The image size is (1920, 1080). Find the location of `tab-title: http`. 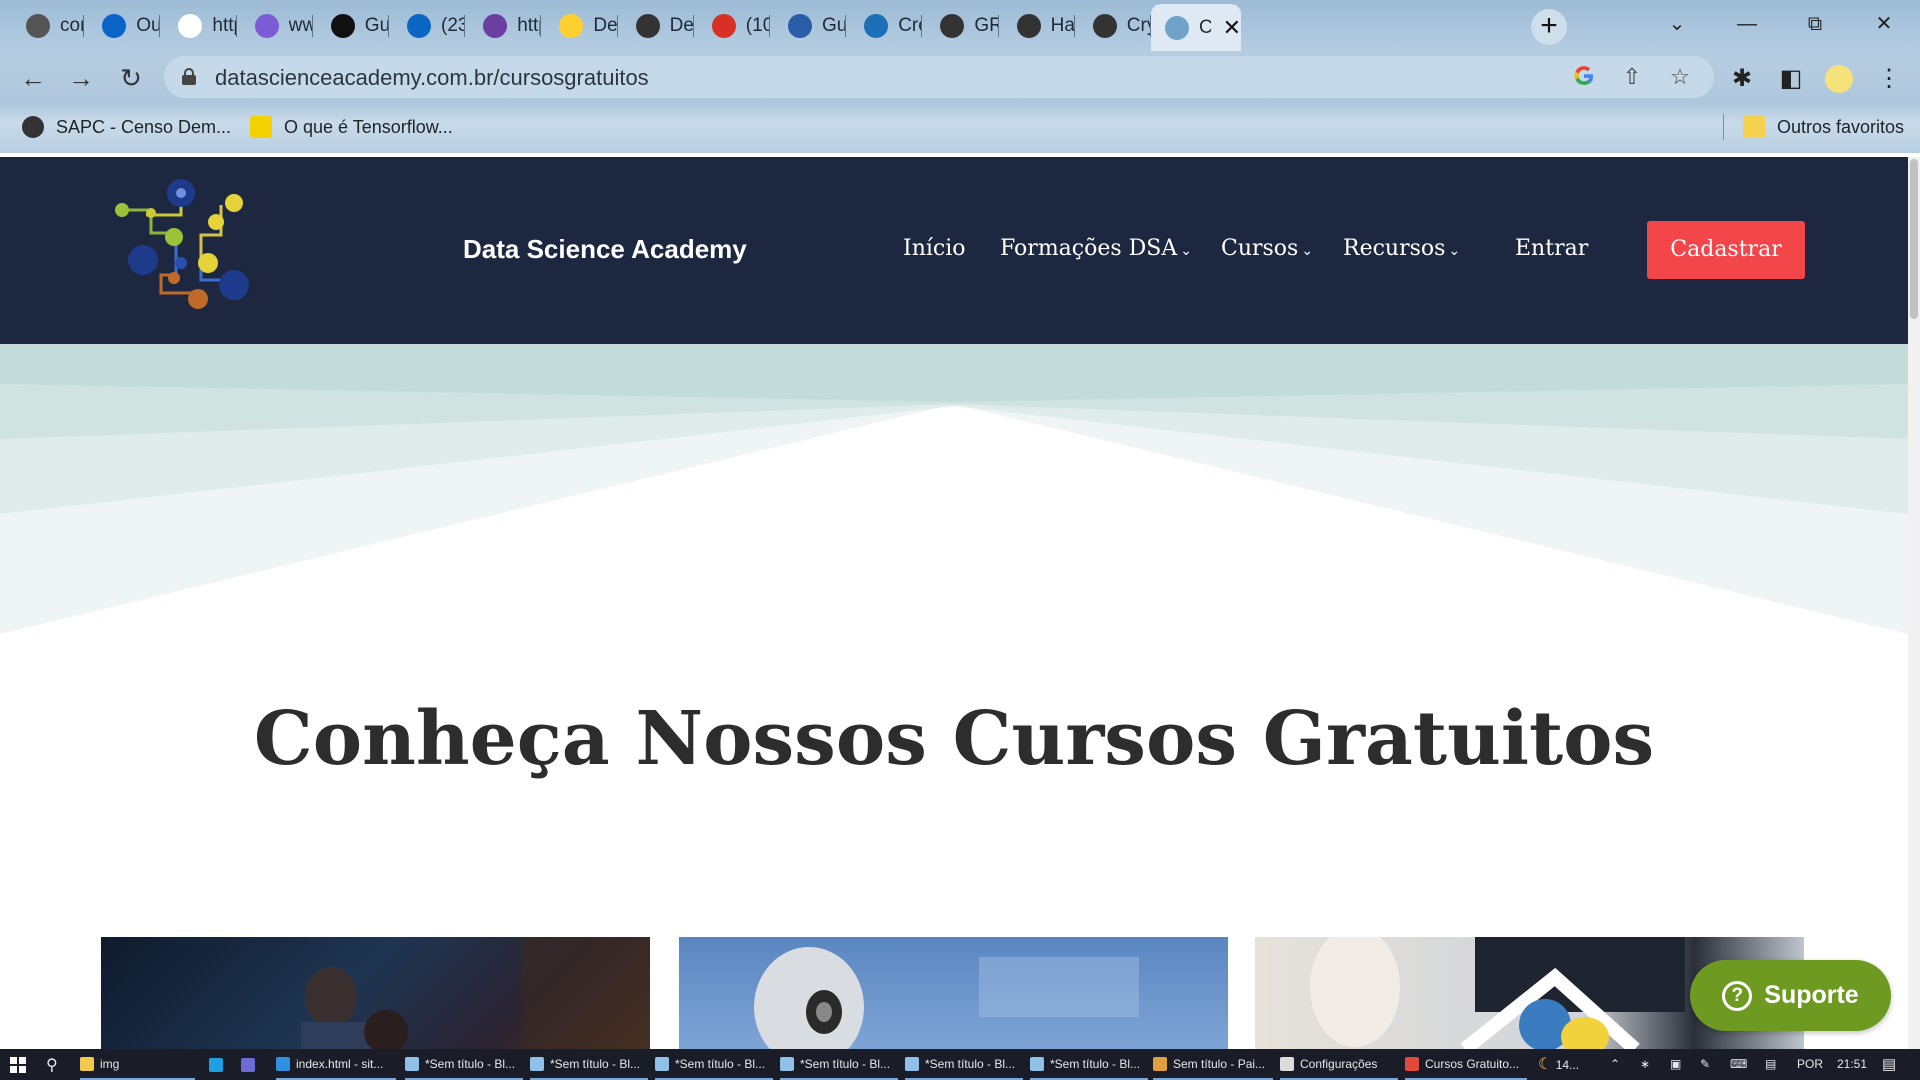

tab-title: http is located at coordinates (529, 25).